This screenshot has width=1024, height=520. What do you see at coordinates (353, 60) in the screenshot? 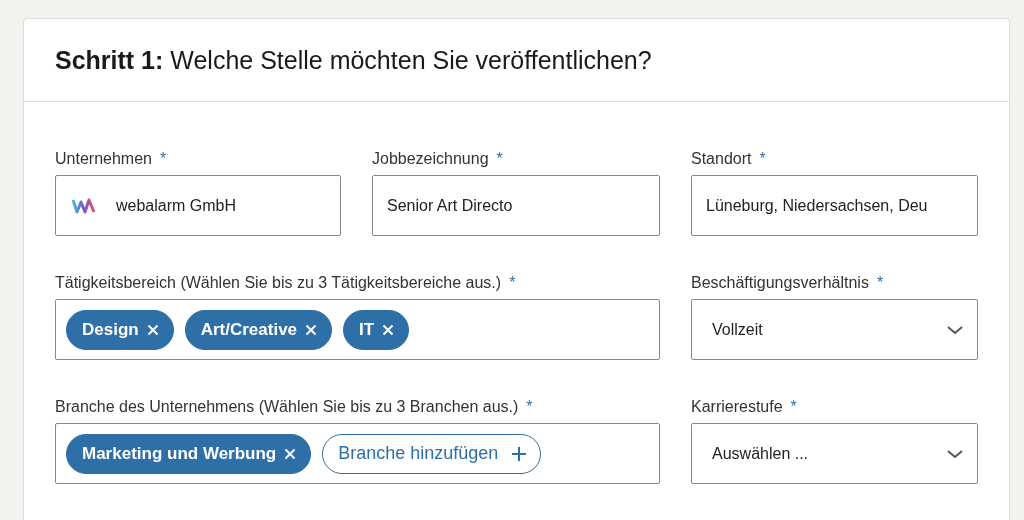
I see `step-heading: Schritt 1: Welche Stelle möchten Sie veröffentlichen?` at bounding box center [353, 60].